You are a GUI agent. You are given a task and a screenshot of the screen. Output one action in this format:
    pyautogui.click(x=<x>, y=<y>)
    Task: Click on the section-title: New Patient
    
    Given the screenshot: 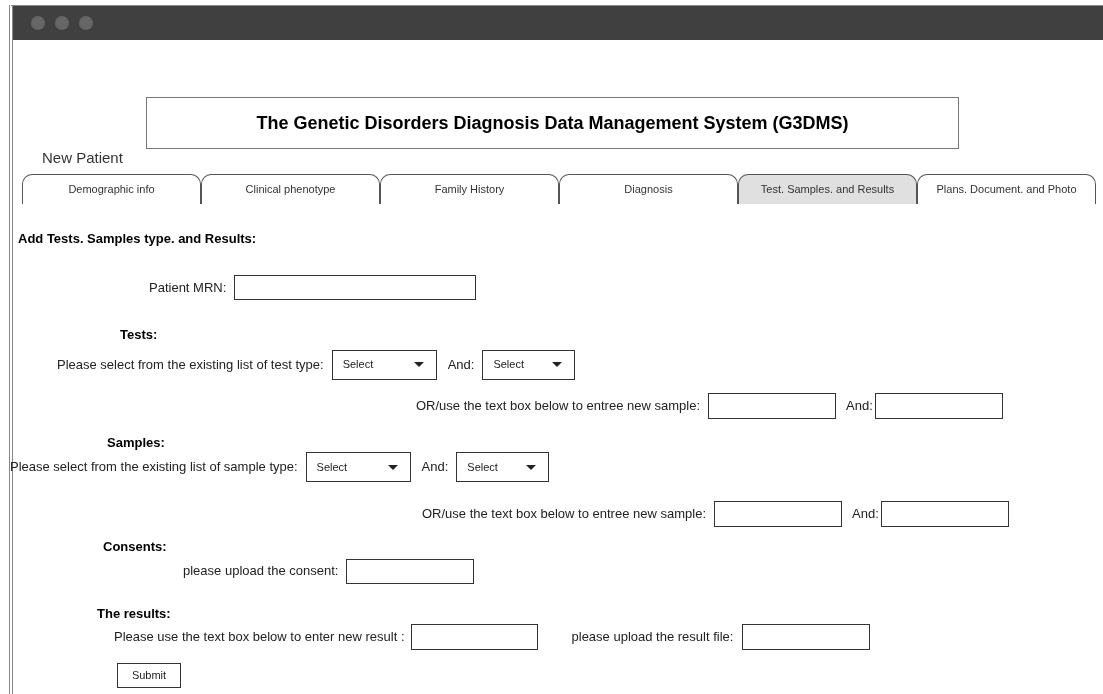 What is the action you would take?
    pyautogui.click(x=82, y=158)
    